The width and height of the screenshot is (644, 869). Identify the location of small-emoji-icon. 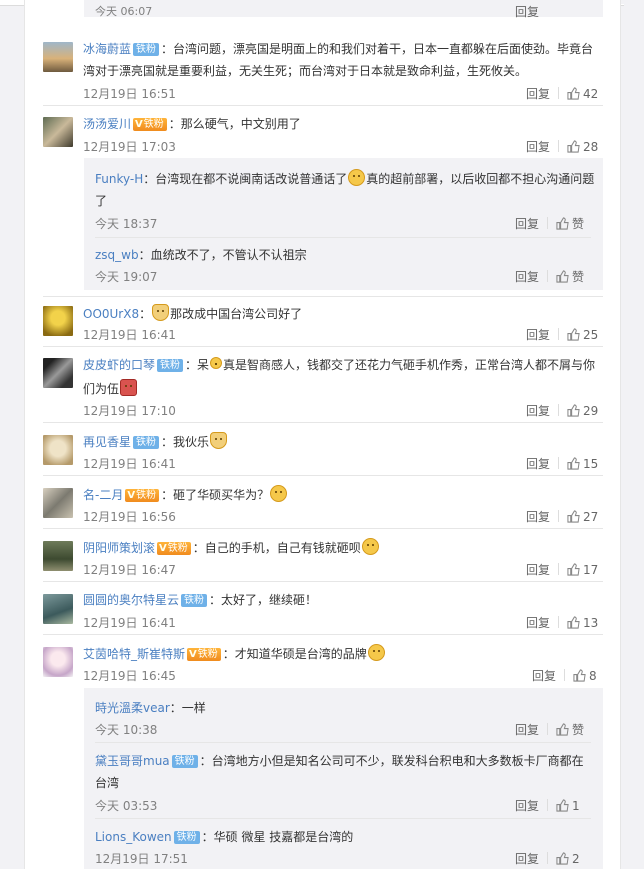
(216, 363).